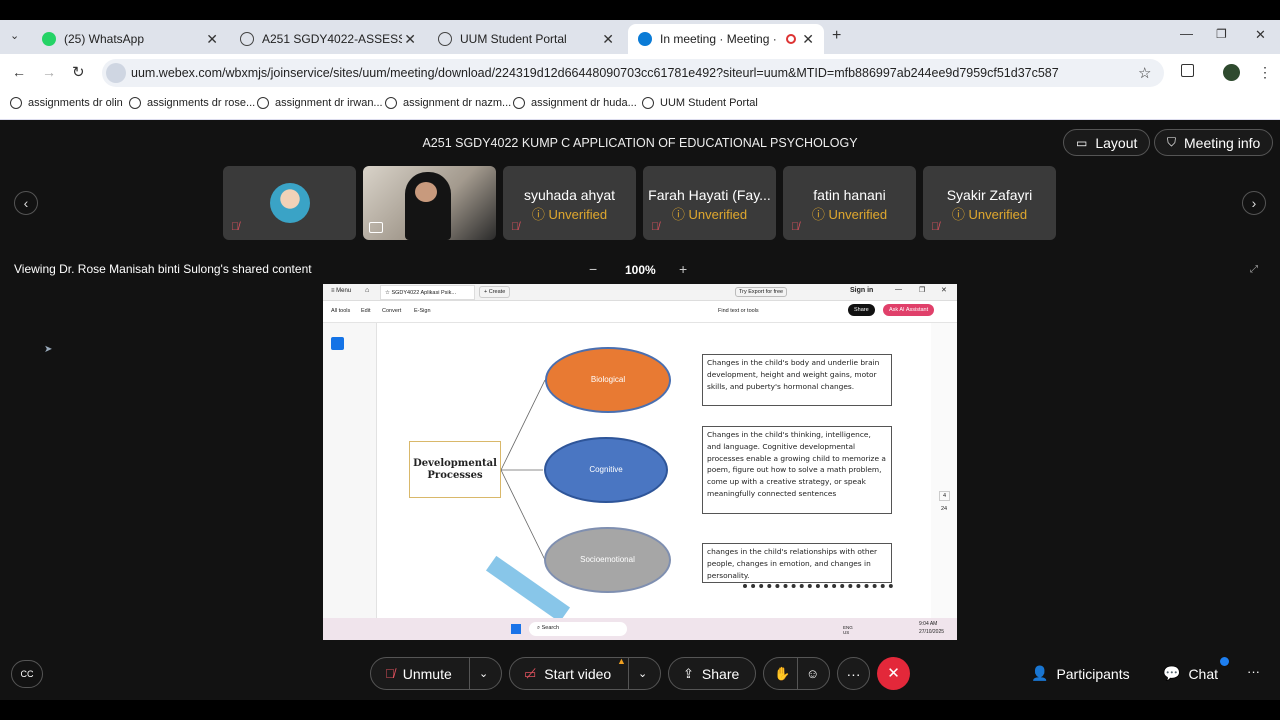  Describe the element at coordinates (1265, 72) in the screenshot. I see `kebab-menu-icon: ⋮` at that location.